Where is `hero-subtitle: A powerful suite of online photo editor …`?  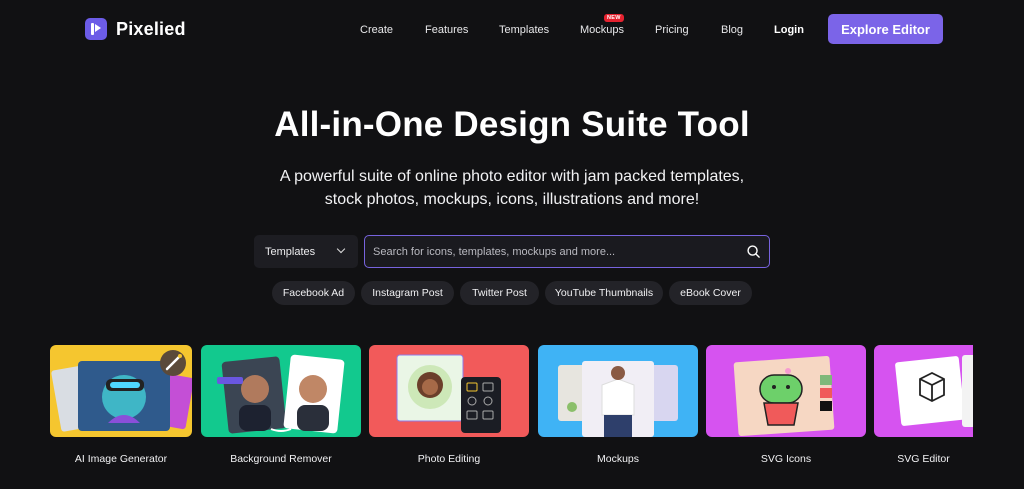
hero-subtitle: A powerful suite of online photo editor … is located at coordinates (512, 188).